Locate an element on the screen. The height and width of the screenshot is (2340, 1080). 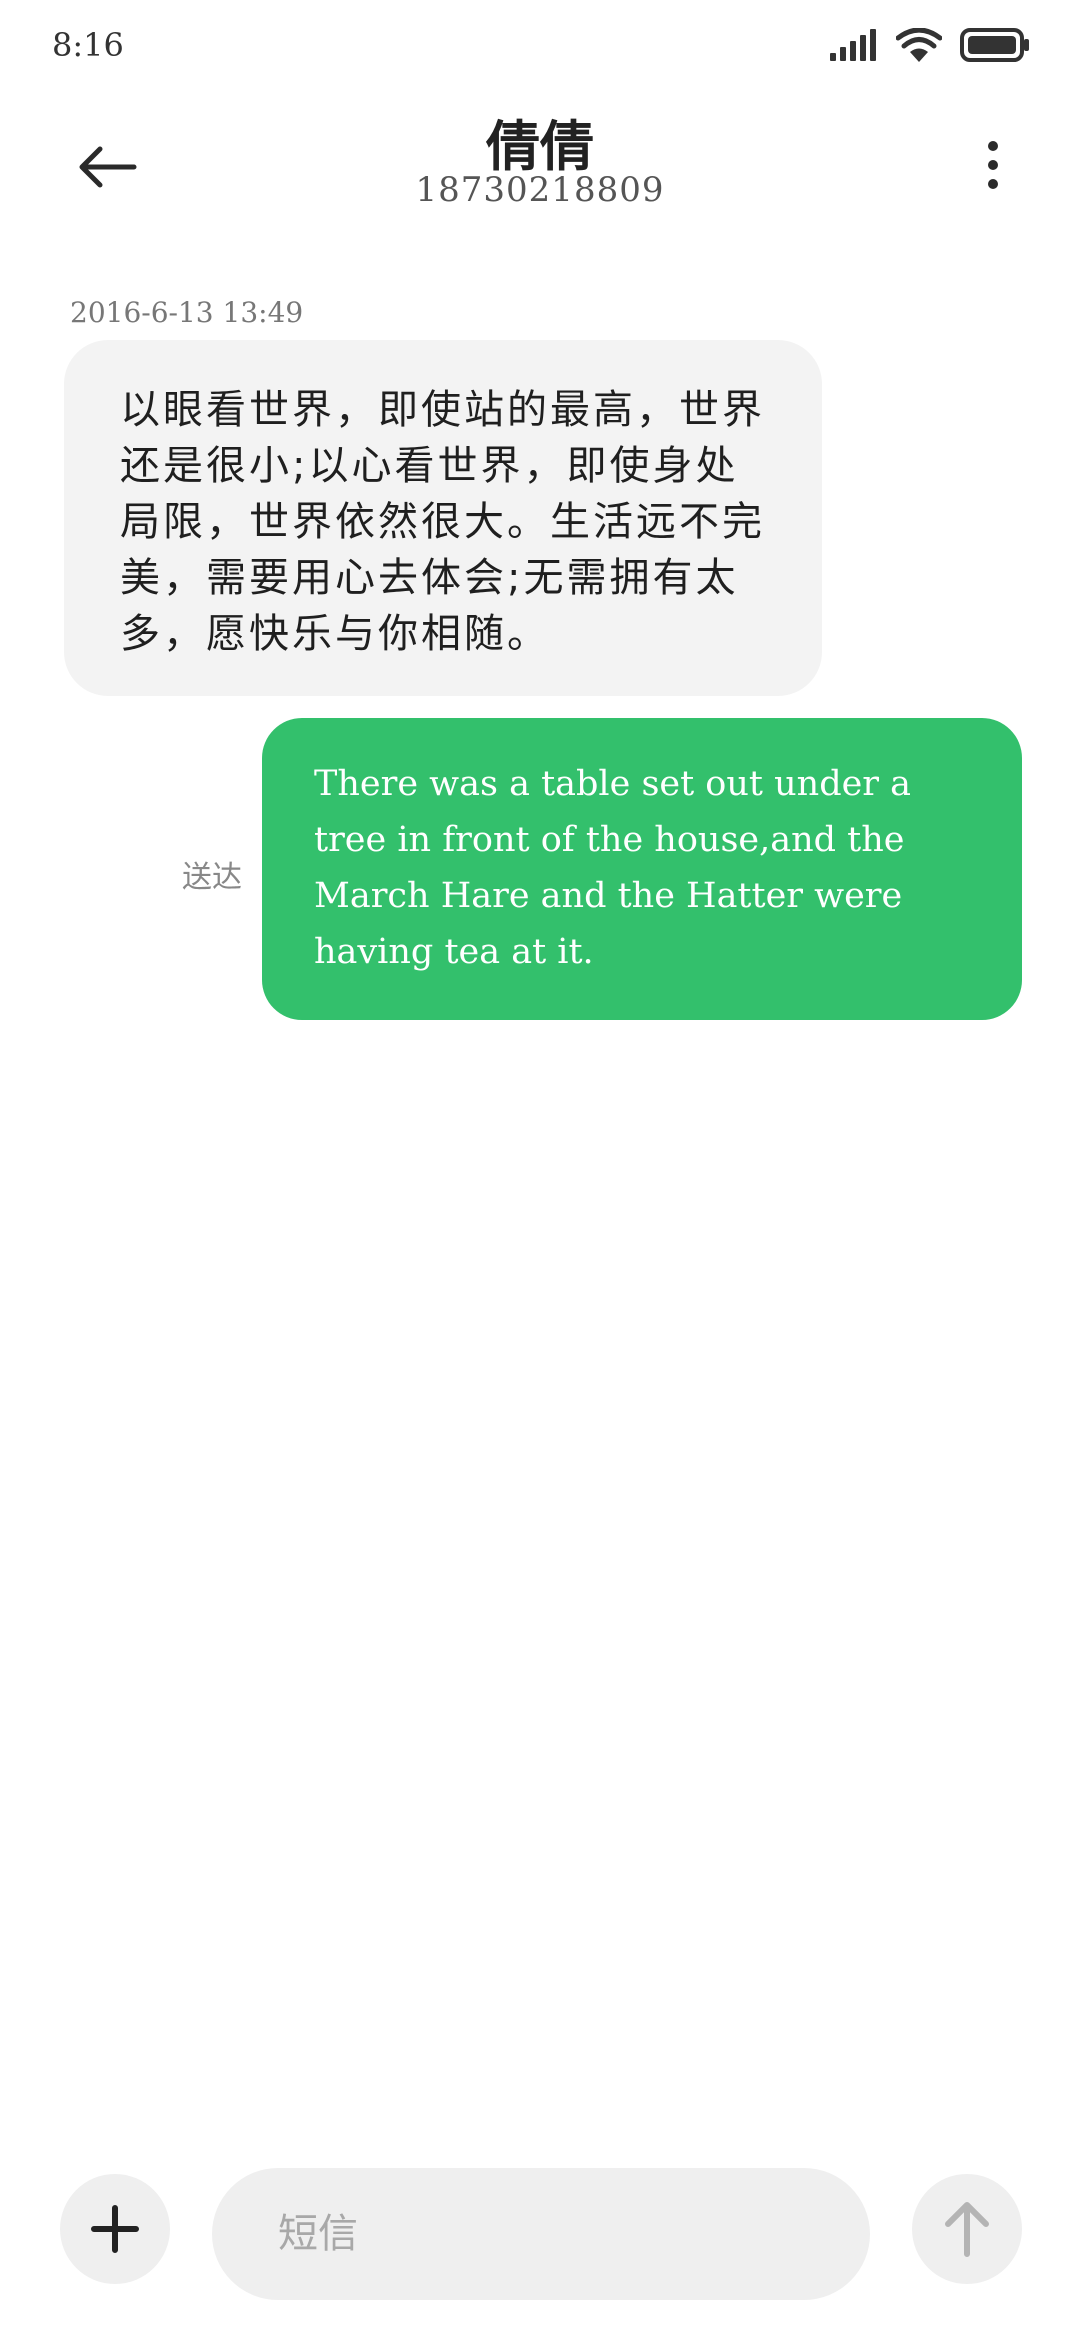
battery-icon is located at coordinates (994, 45).